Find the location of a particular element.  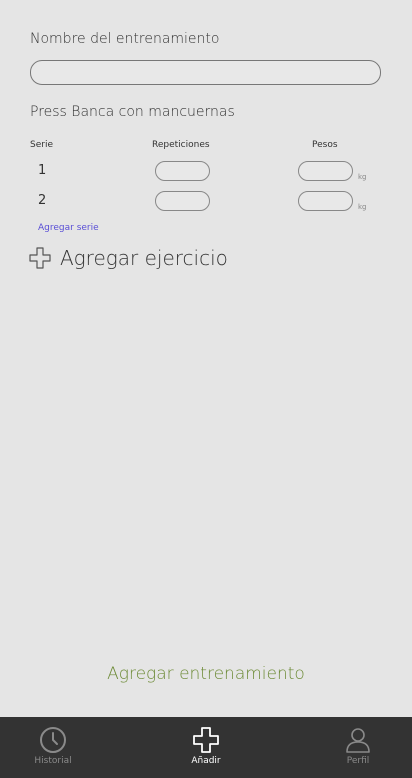

workout-name-label: Nombre del entrenamiento is located at coordinates (125, 39).